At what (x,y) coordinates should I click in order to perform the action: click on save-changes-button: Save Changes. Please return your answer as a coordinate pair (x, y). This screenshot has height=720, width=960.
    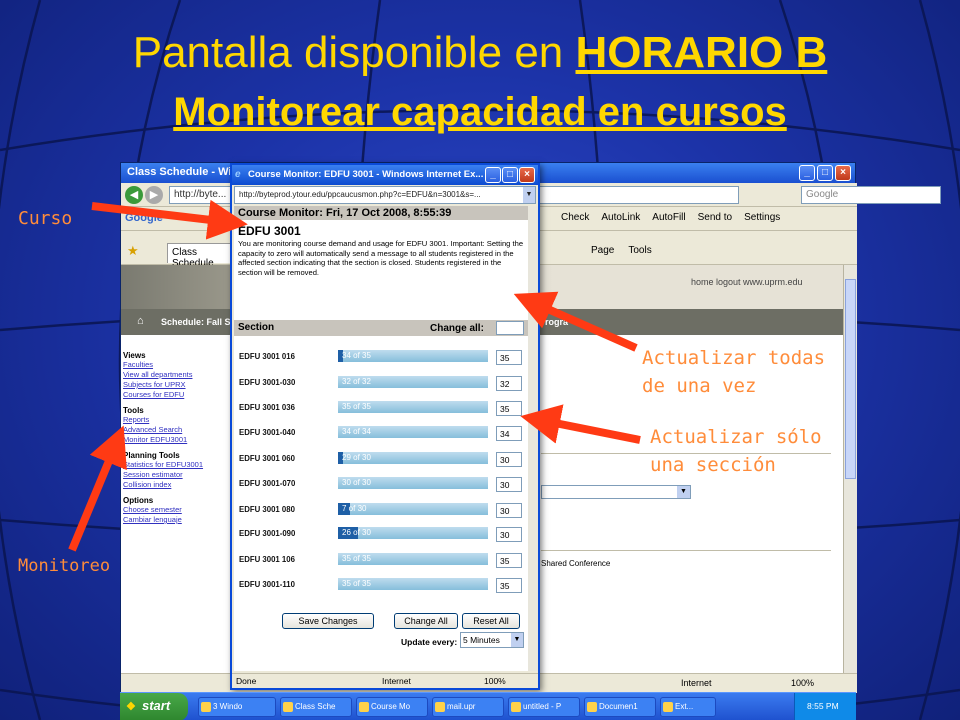
    Looking at the image, I should click on (328, 621).